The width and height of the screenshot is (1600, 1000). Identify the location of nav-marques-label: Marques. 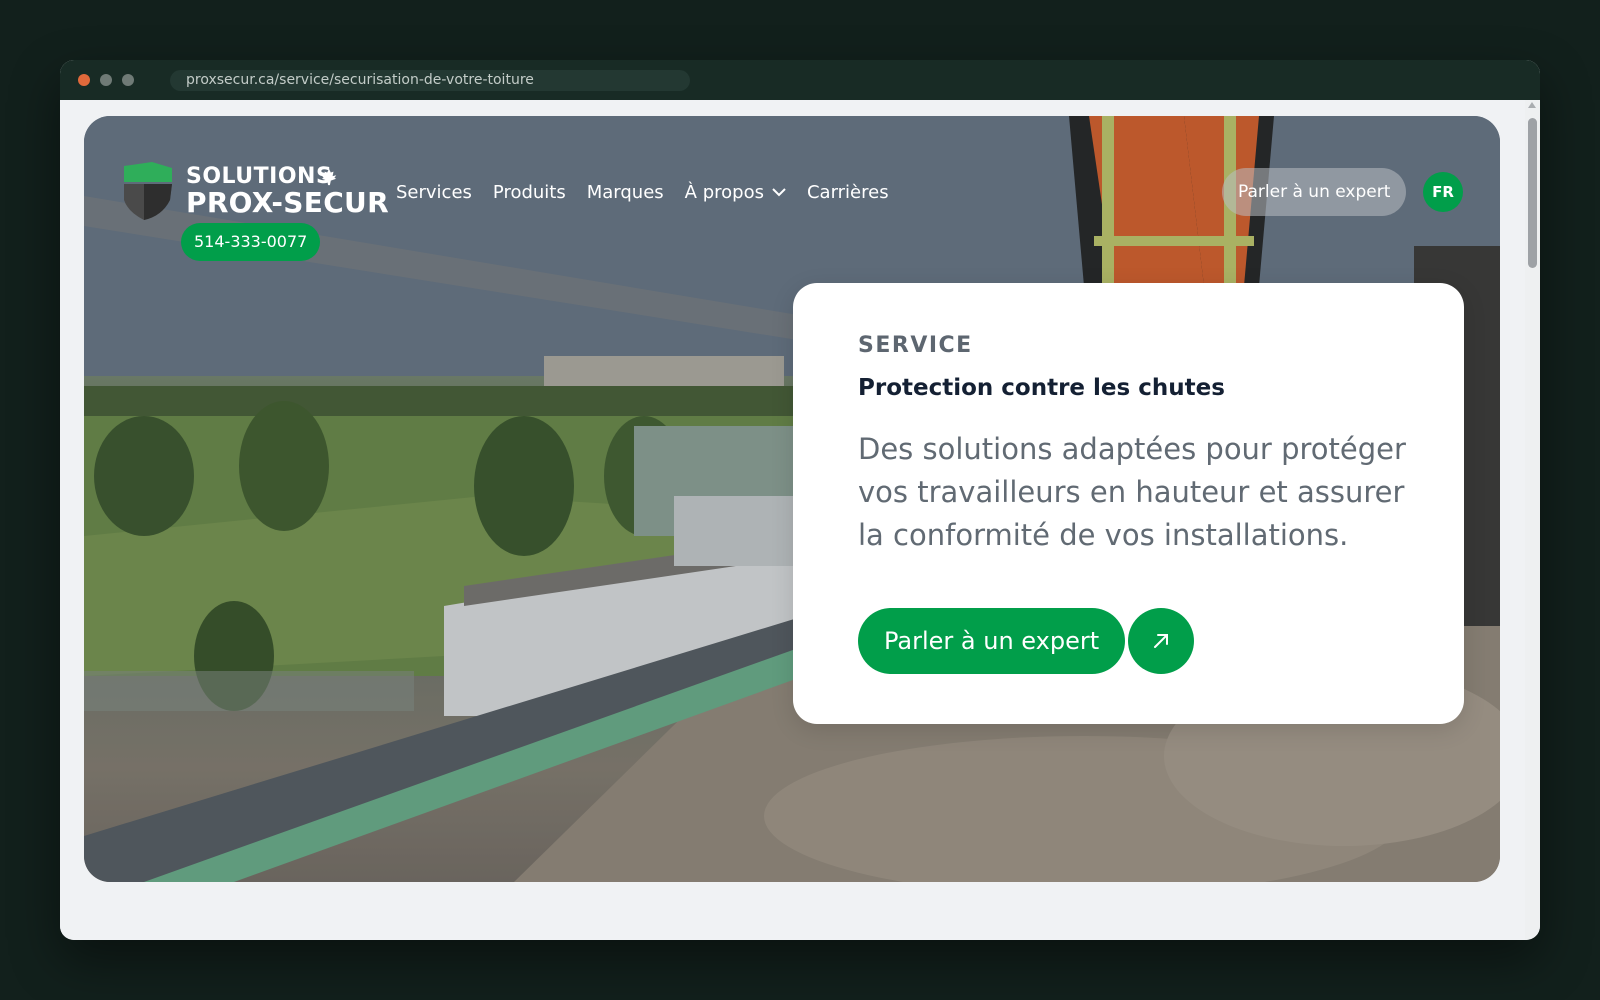
(625, 192).